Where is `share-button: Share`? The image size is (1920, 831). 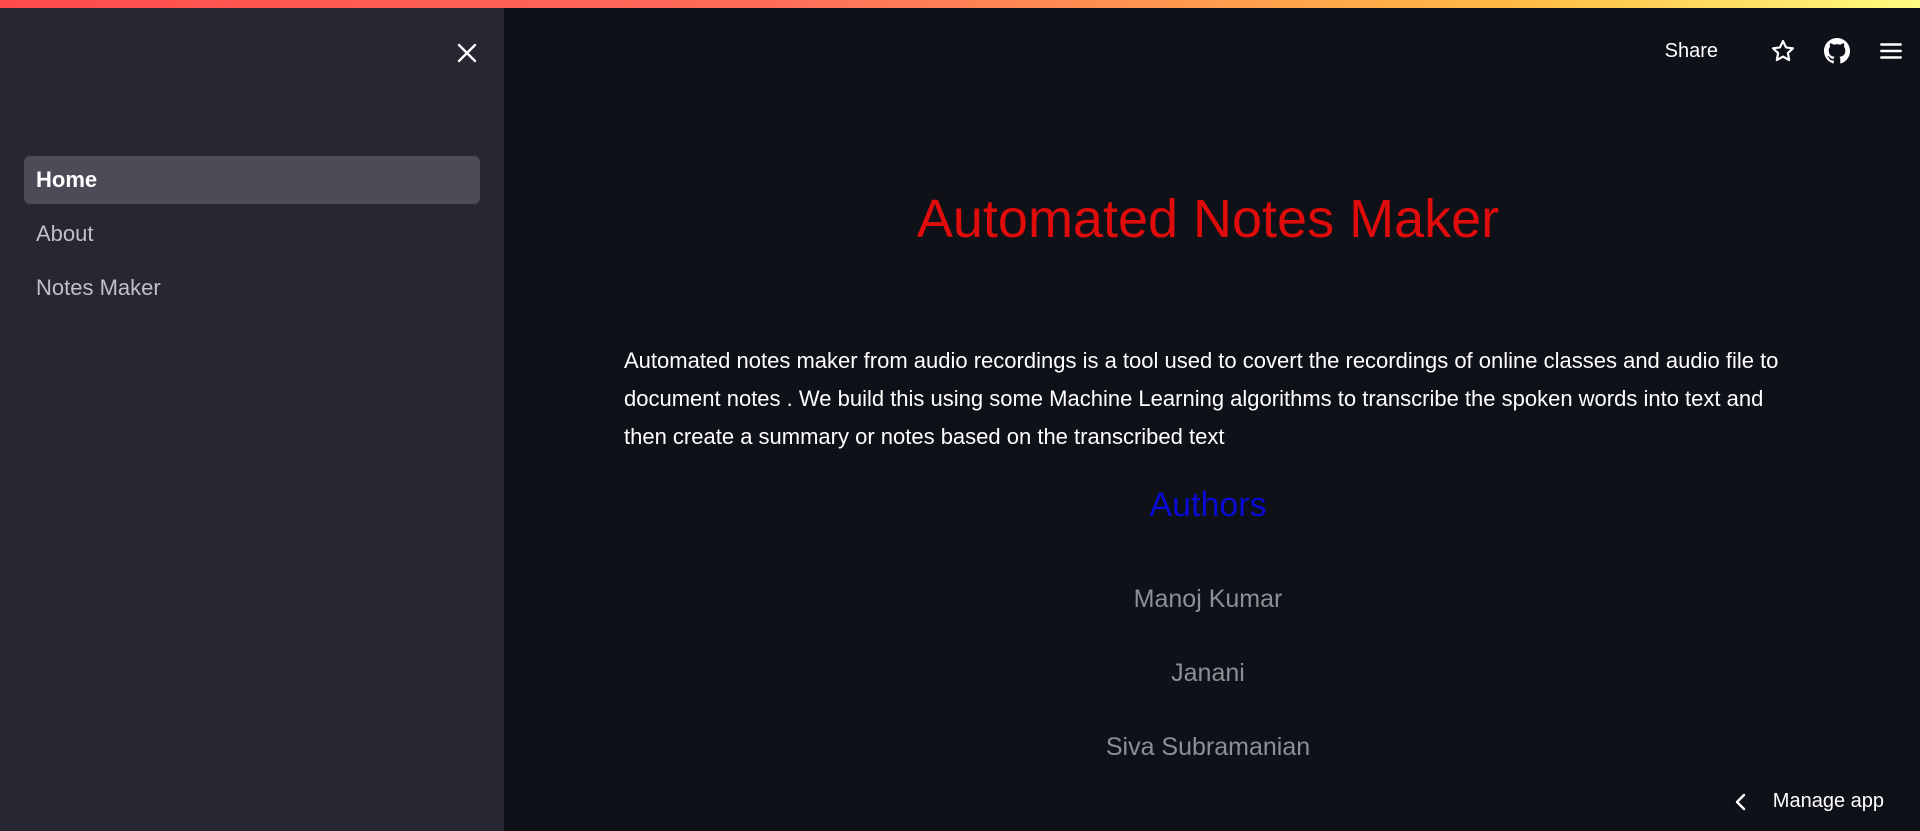
share-button: Share is located at coordinates (1691, 51).